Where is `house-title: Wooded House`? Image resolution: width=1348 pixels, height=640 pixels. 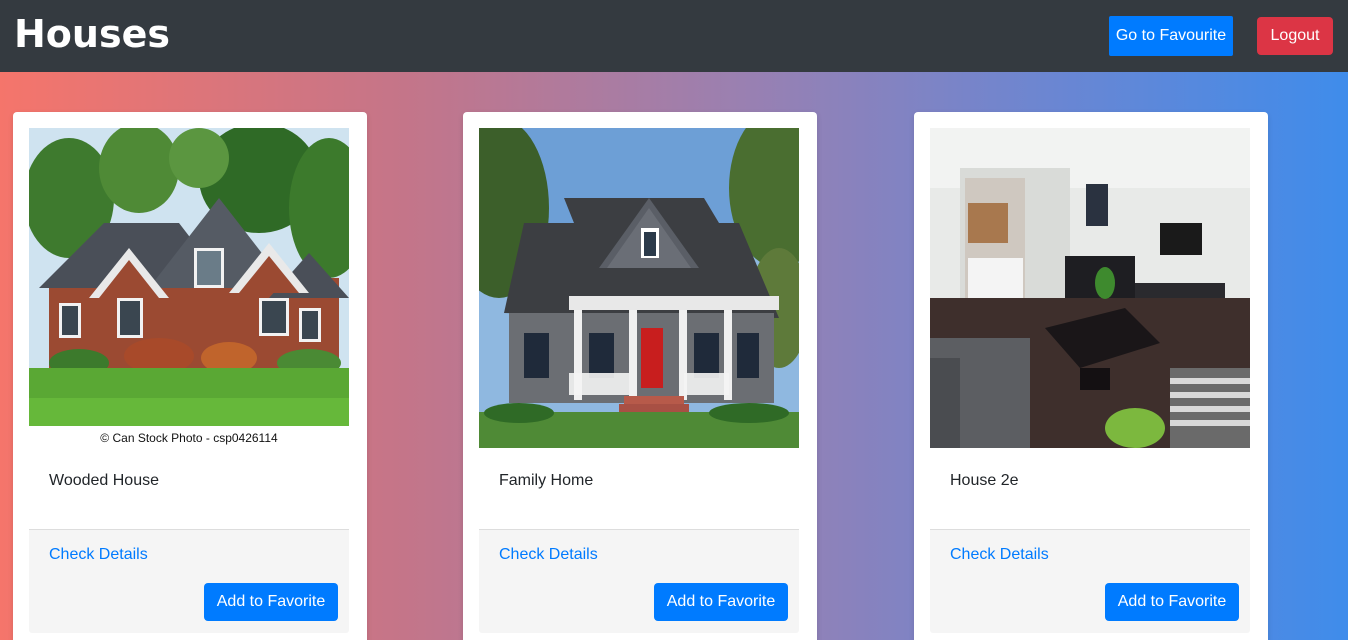 house-title: Wooded House is located at coordinates (104, 480).